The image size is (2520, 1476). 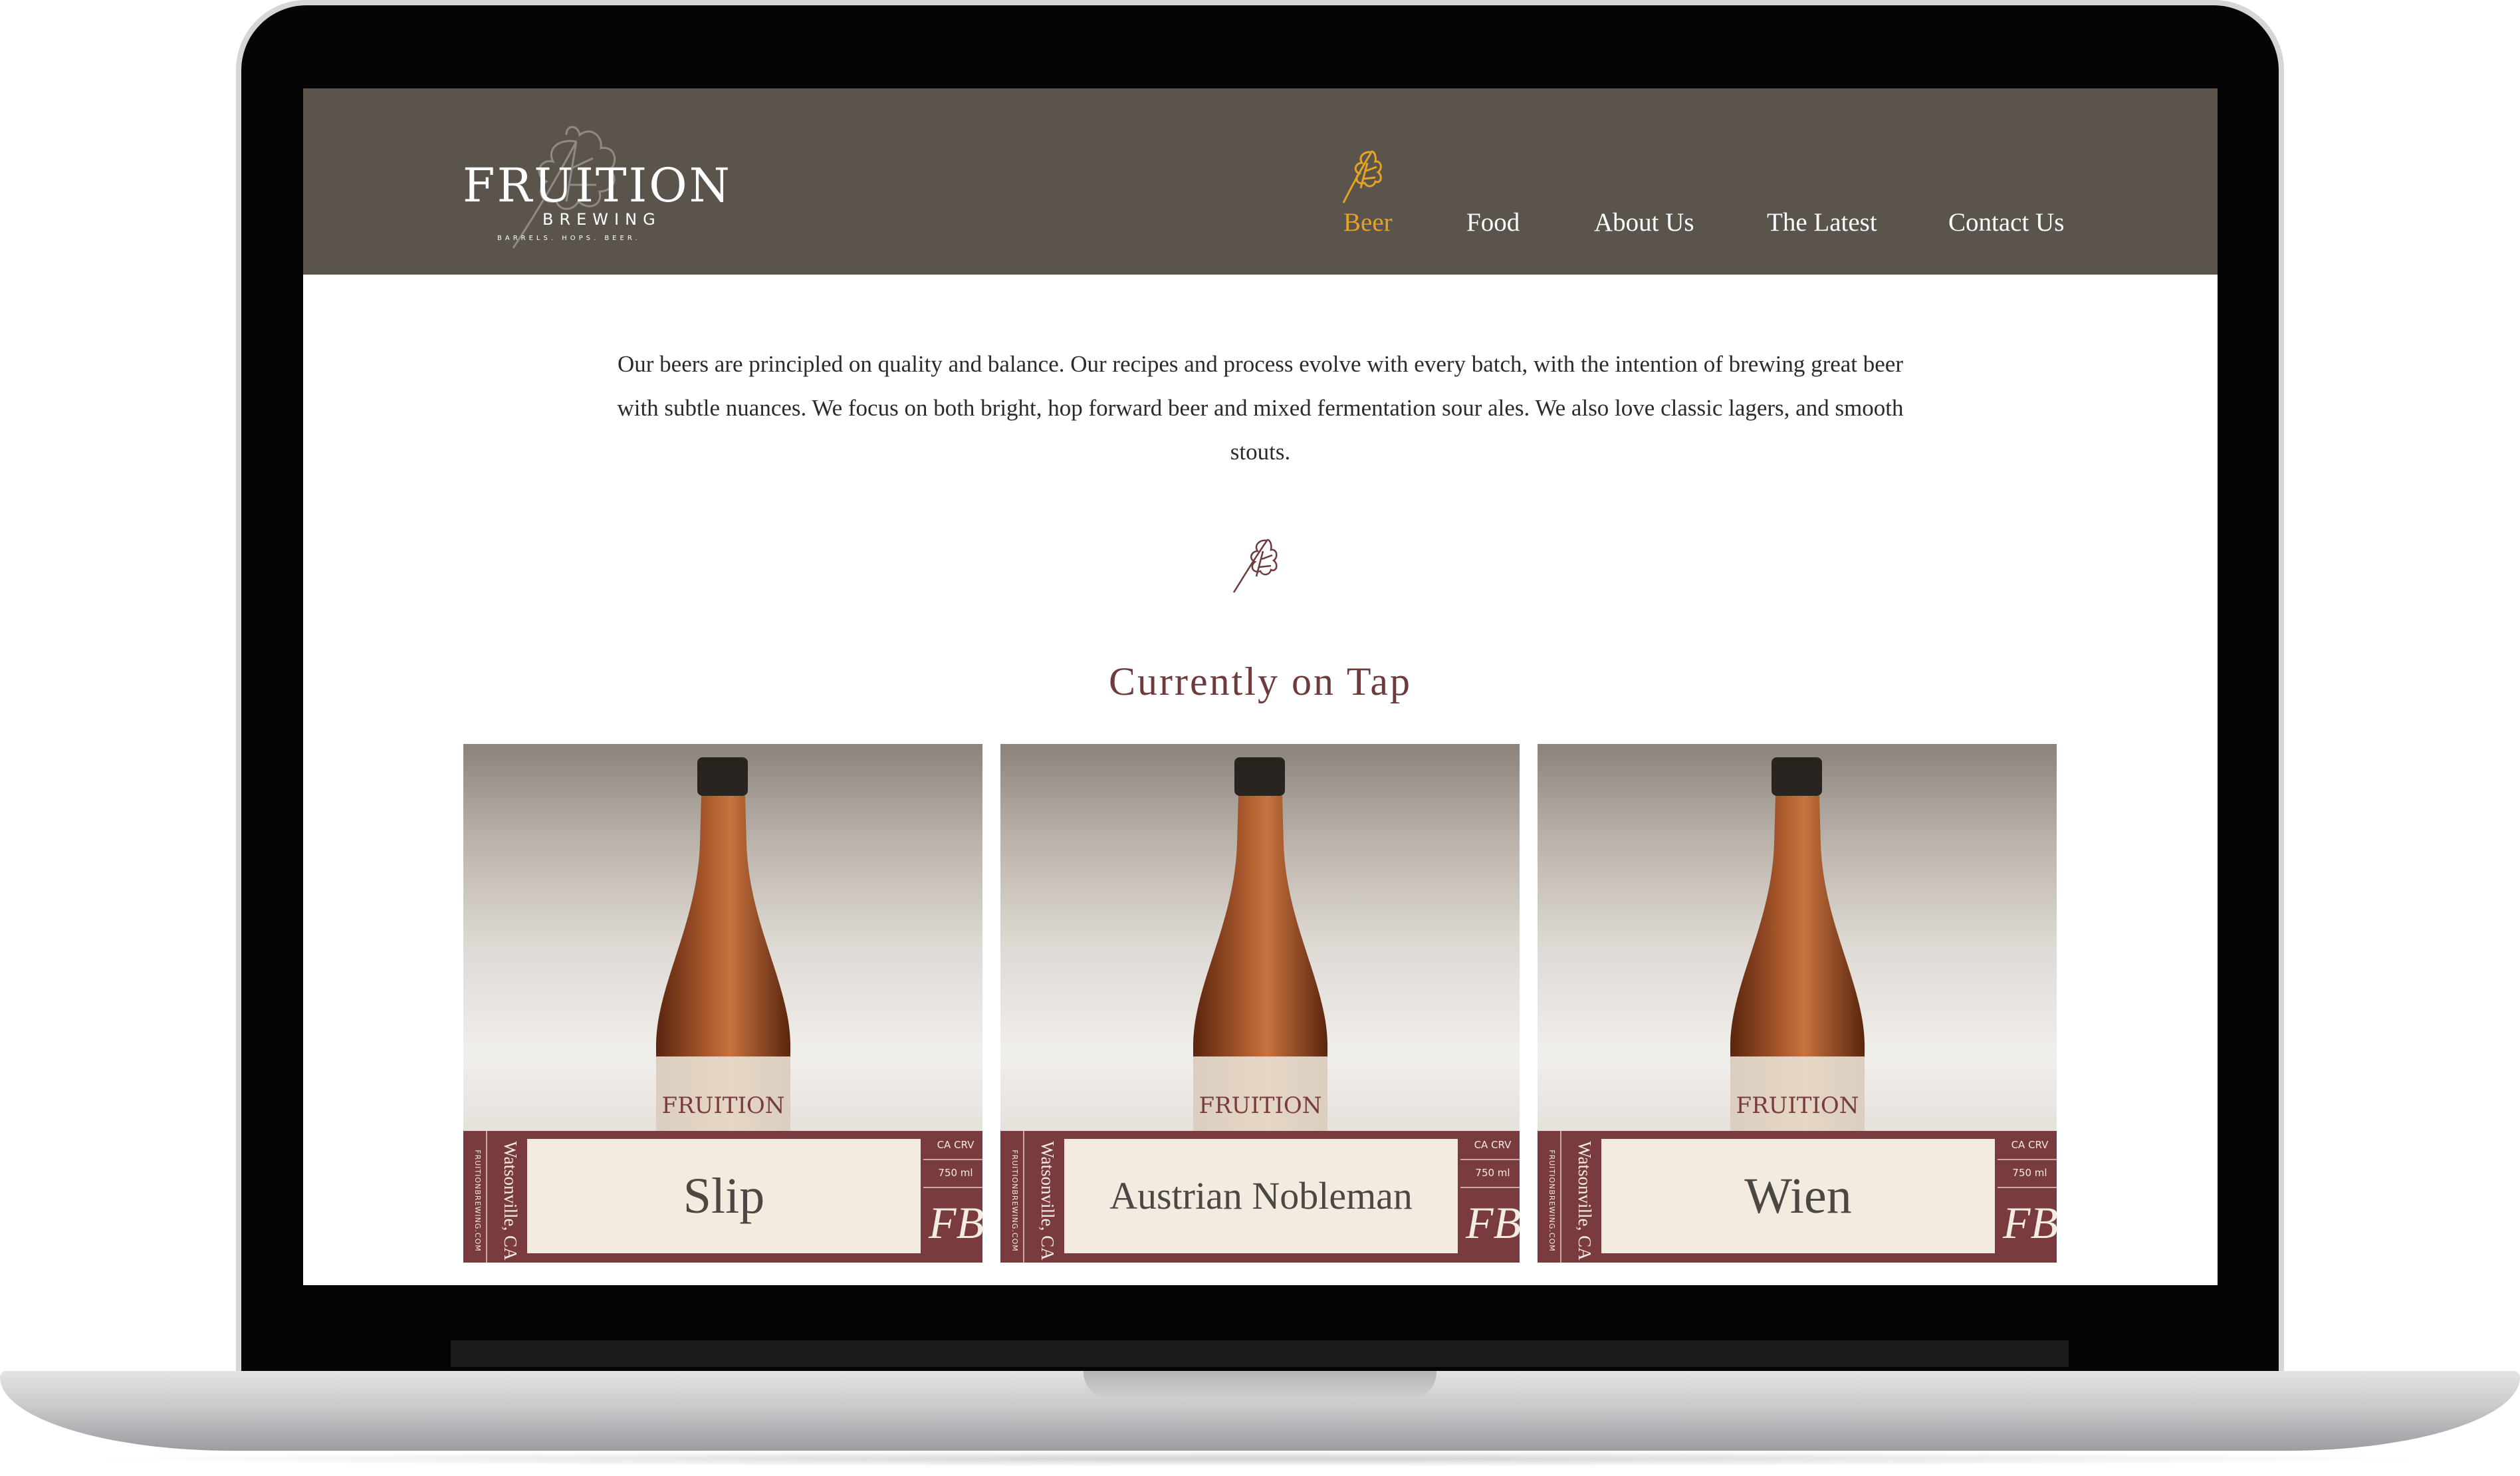 What do you see at coordinates (1260, 681) in the screenshot?
I see `section-title: Currently on Tap` at bounding box center [1260, 681].